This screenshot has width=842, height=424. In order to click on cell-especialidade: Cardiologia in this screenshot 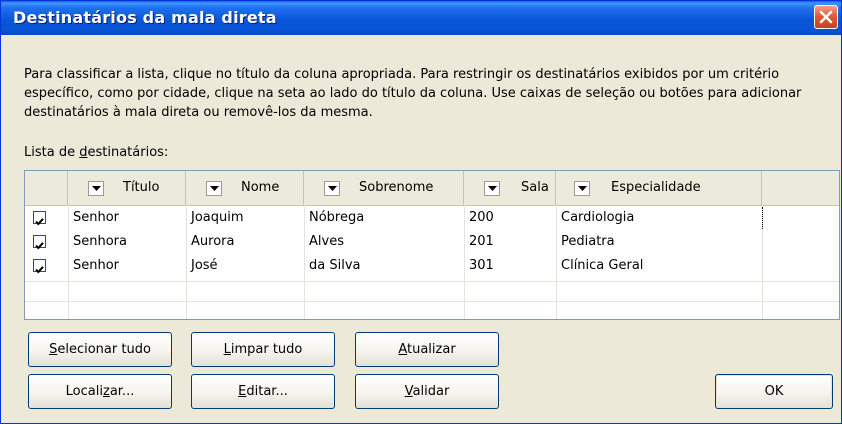, I will do `click(598, 217)`.